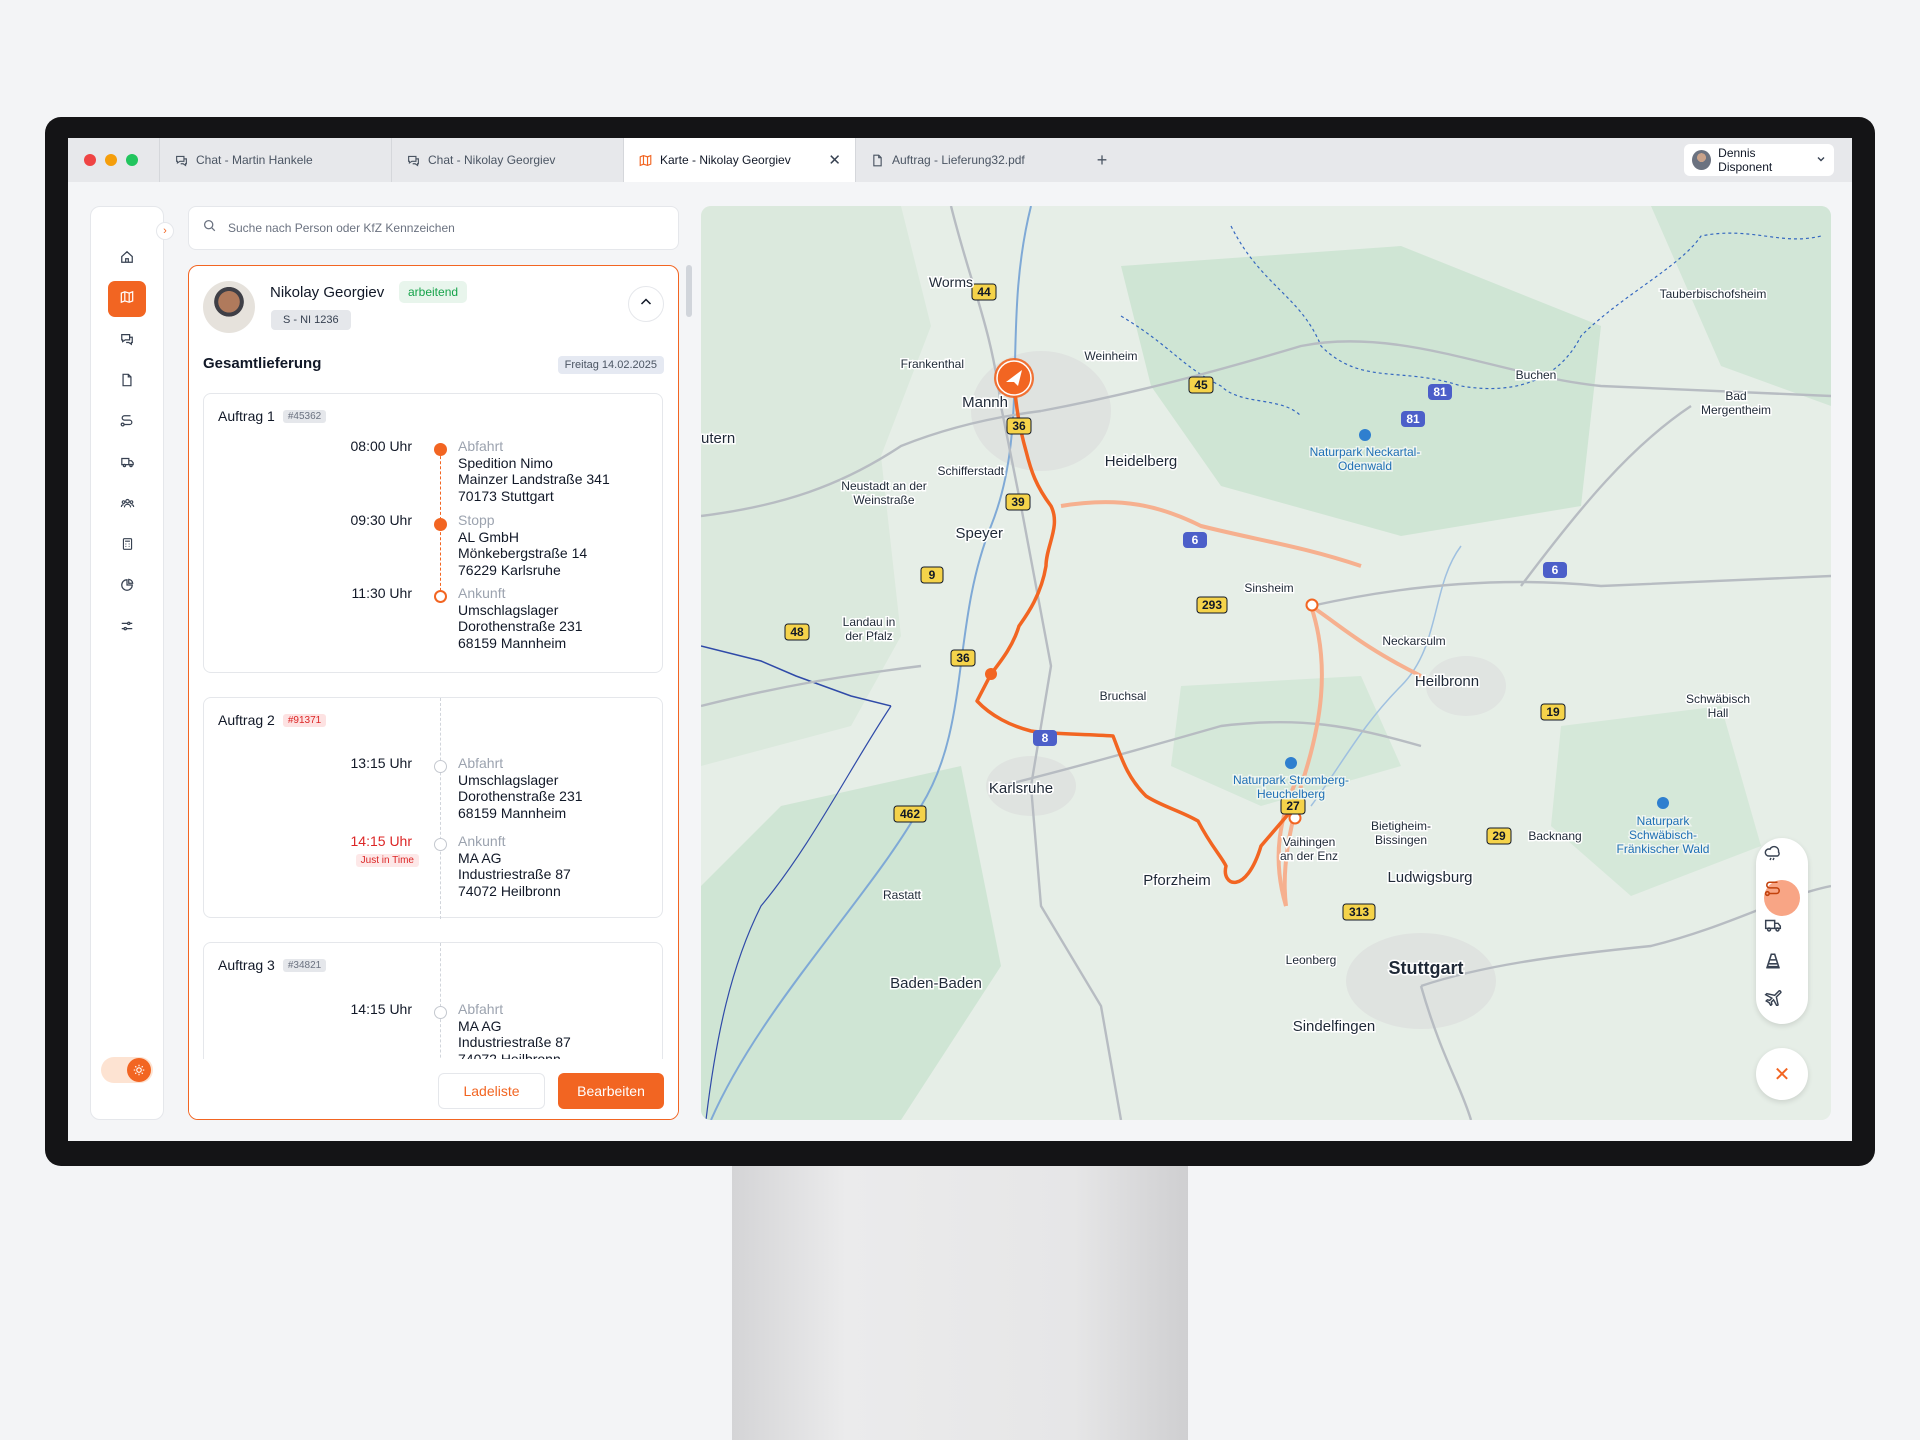 This screenshot has height=1440, width=1920. Describe the element at coordinates (1782, 898) in the screenshot. I see `route-button` at that location.